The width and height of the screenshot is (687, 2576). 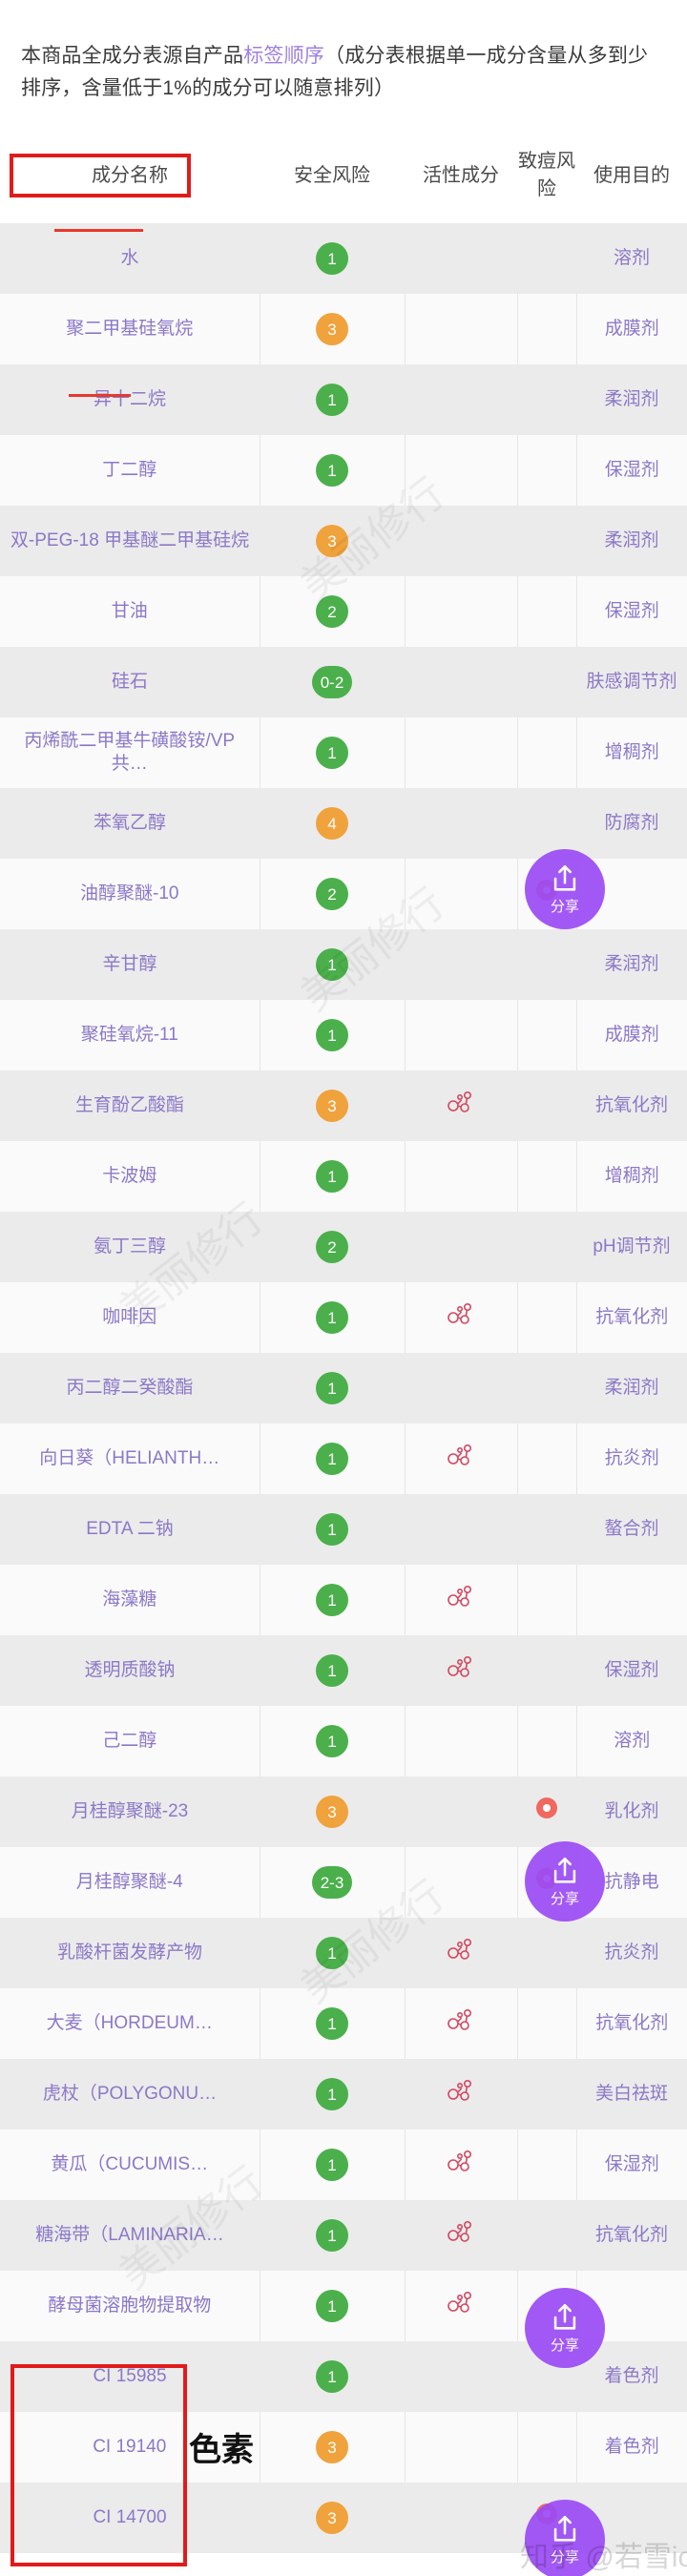 I want to click on table-row: 聚二甲基硅氧烷 3 成膜剂, so click(x=343, y=329).